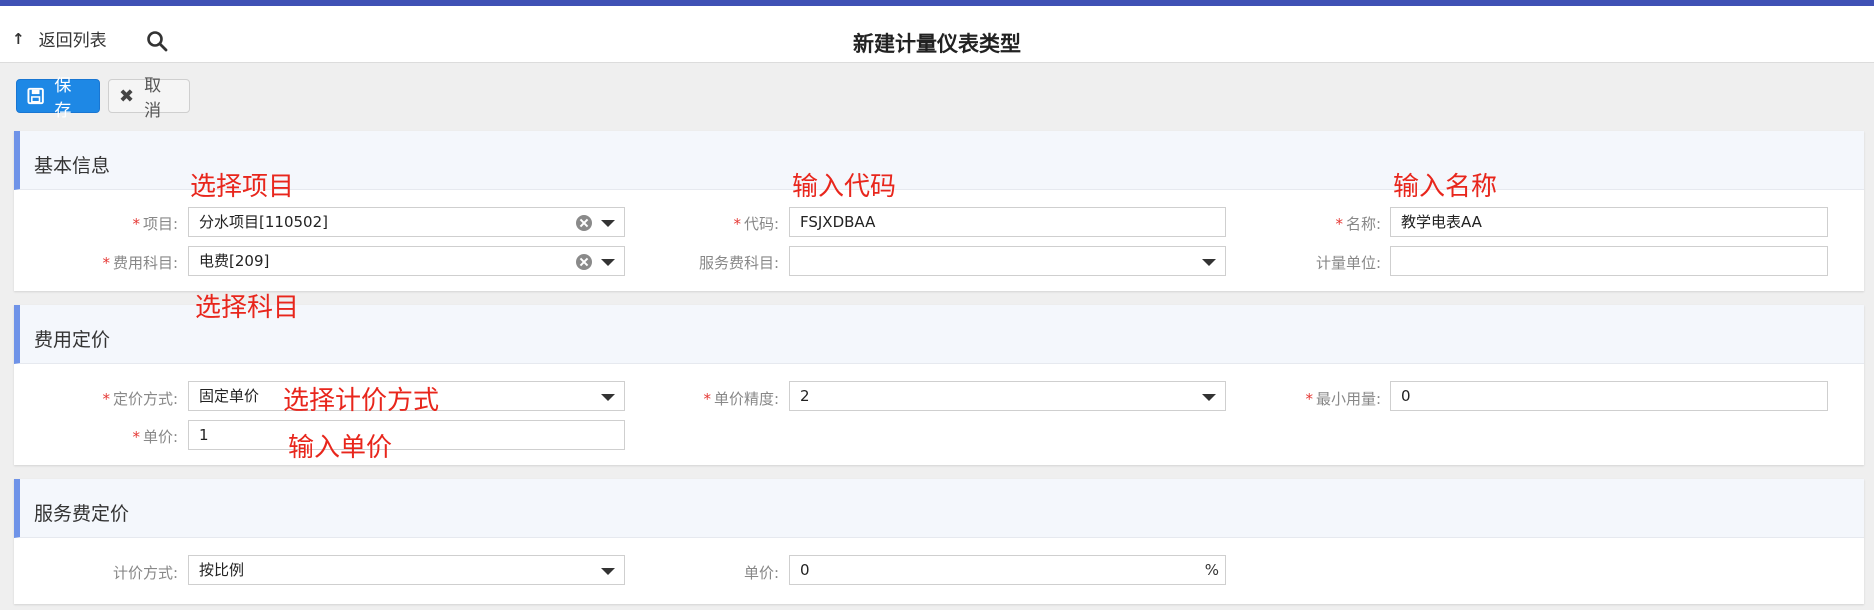  I want to click on close-icon: ✖, so click(127, 96).